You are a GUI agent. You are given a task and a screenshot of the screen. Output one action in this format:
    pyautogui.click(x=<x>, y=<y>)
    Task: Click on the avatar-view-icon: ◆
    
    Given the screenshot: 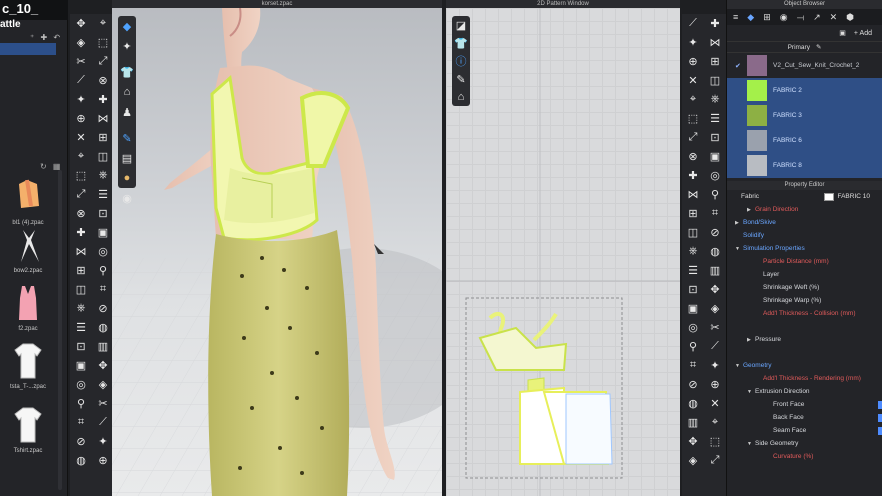 What is the action you would take?
    pyautogui.click(x=127, y=26)
    